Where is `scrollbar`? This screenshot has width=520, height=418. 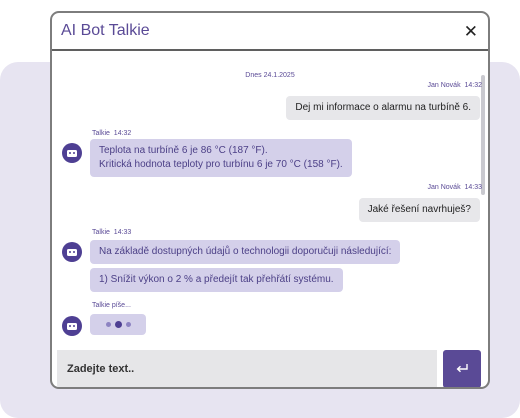 scrollbar is located at coordinates (483, 135).